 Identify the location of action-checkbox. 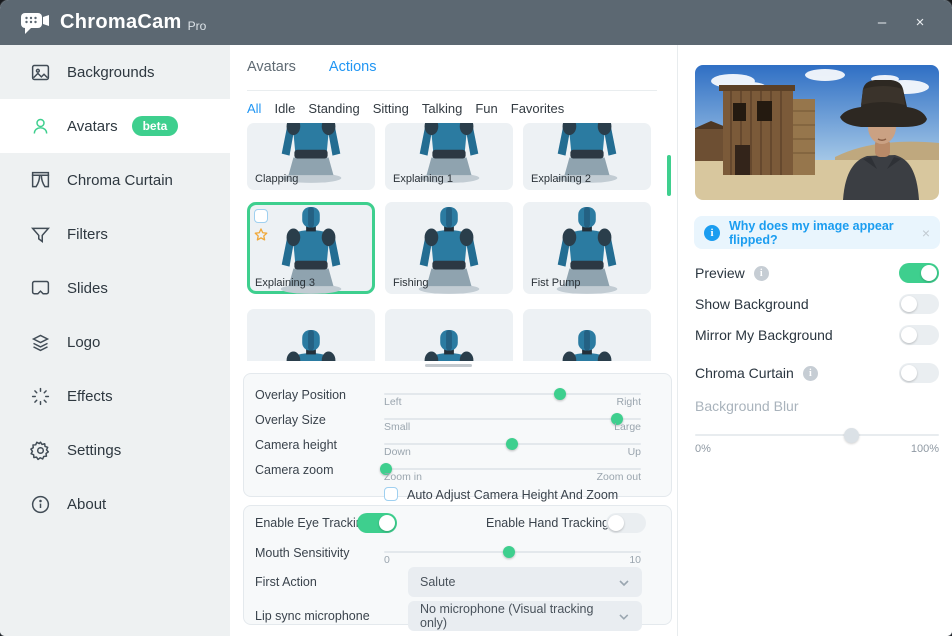
(261, 216).